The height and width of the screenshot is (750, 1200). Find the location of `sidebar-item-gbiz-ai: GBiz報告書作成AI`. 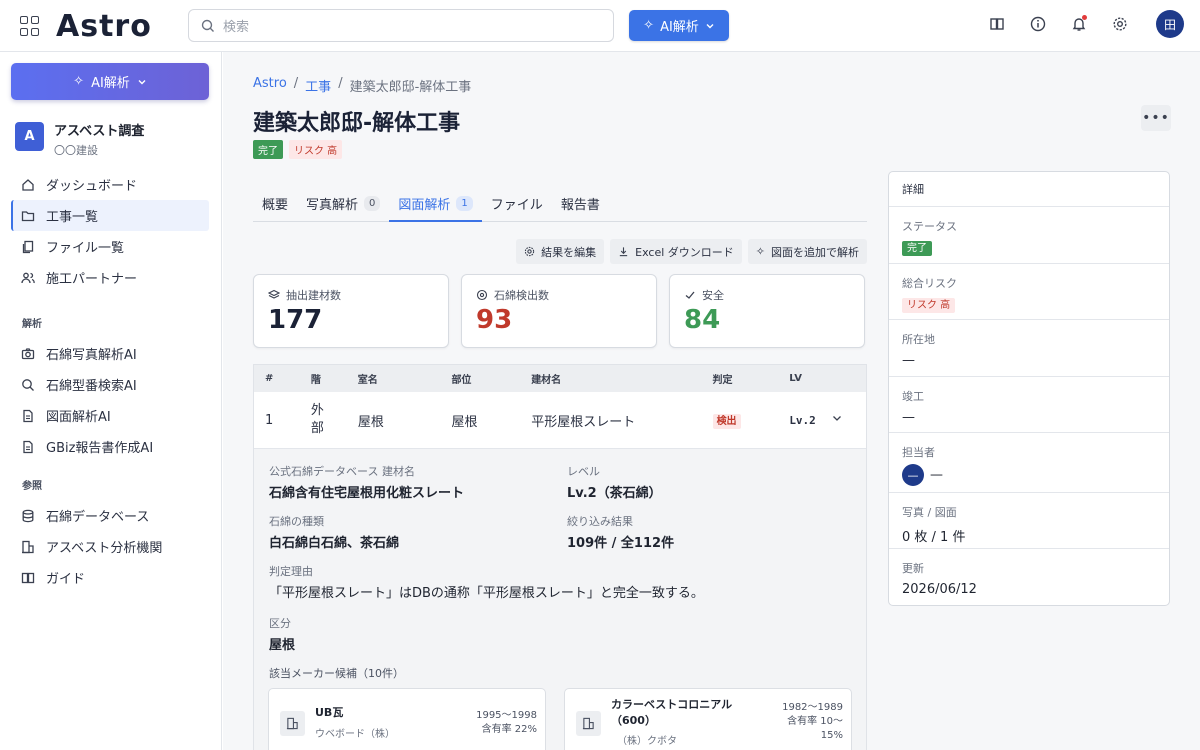

sidebar-item-gbiz-ai: GBiz報告書作成AI is located at coordinates (110, 446).